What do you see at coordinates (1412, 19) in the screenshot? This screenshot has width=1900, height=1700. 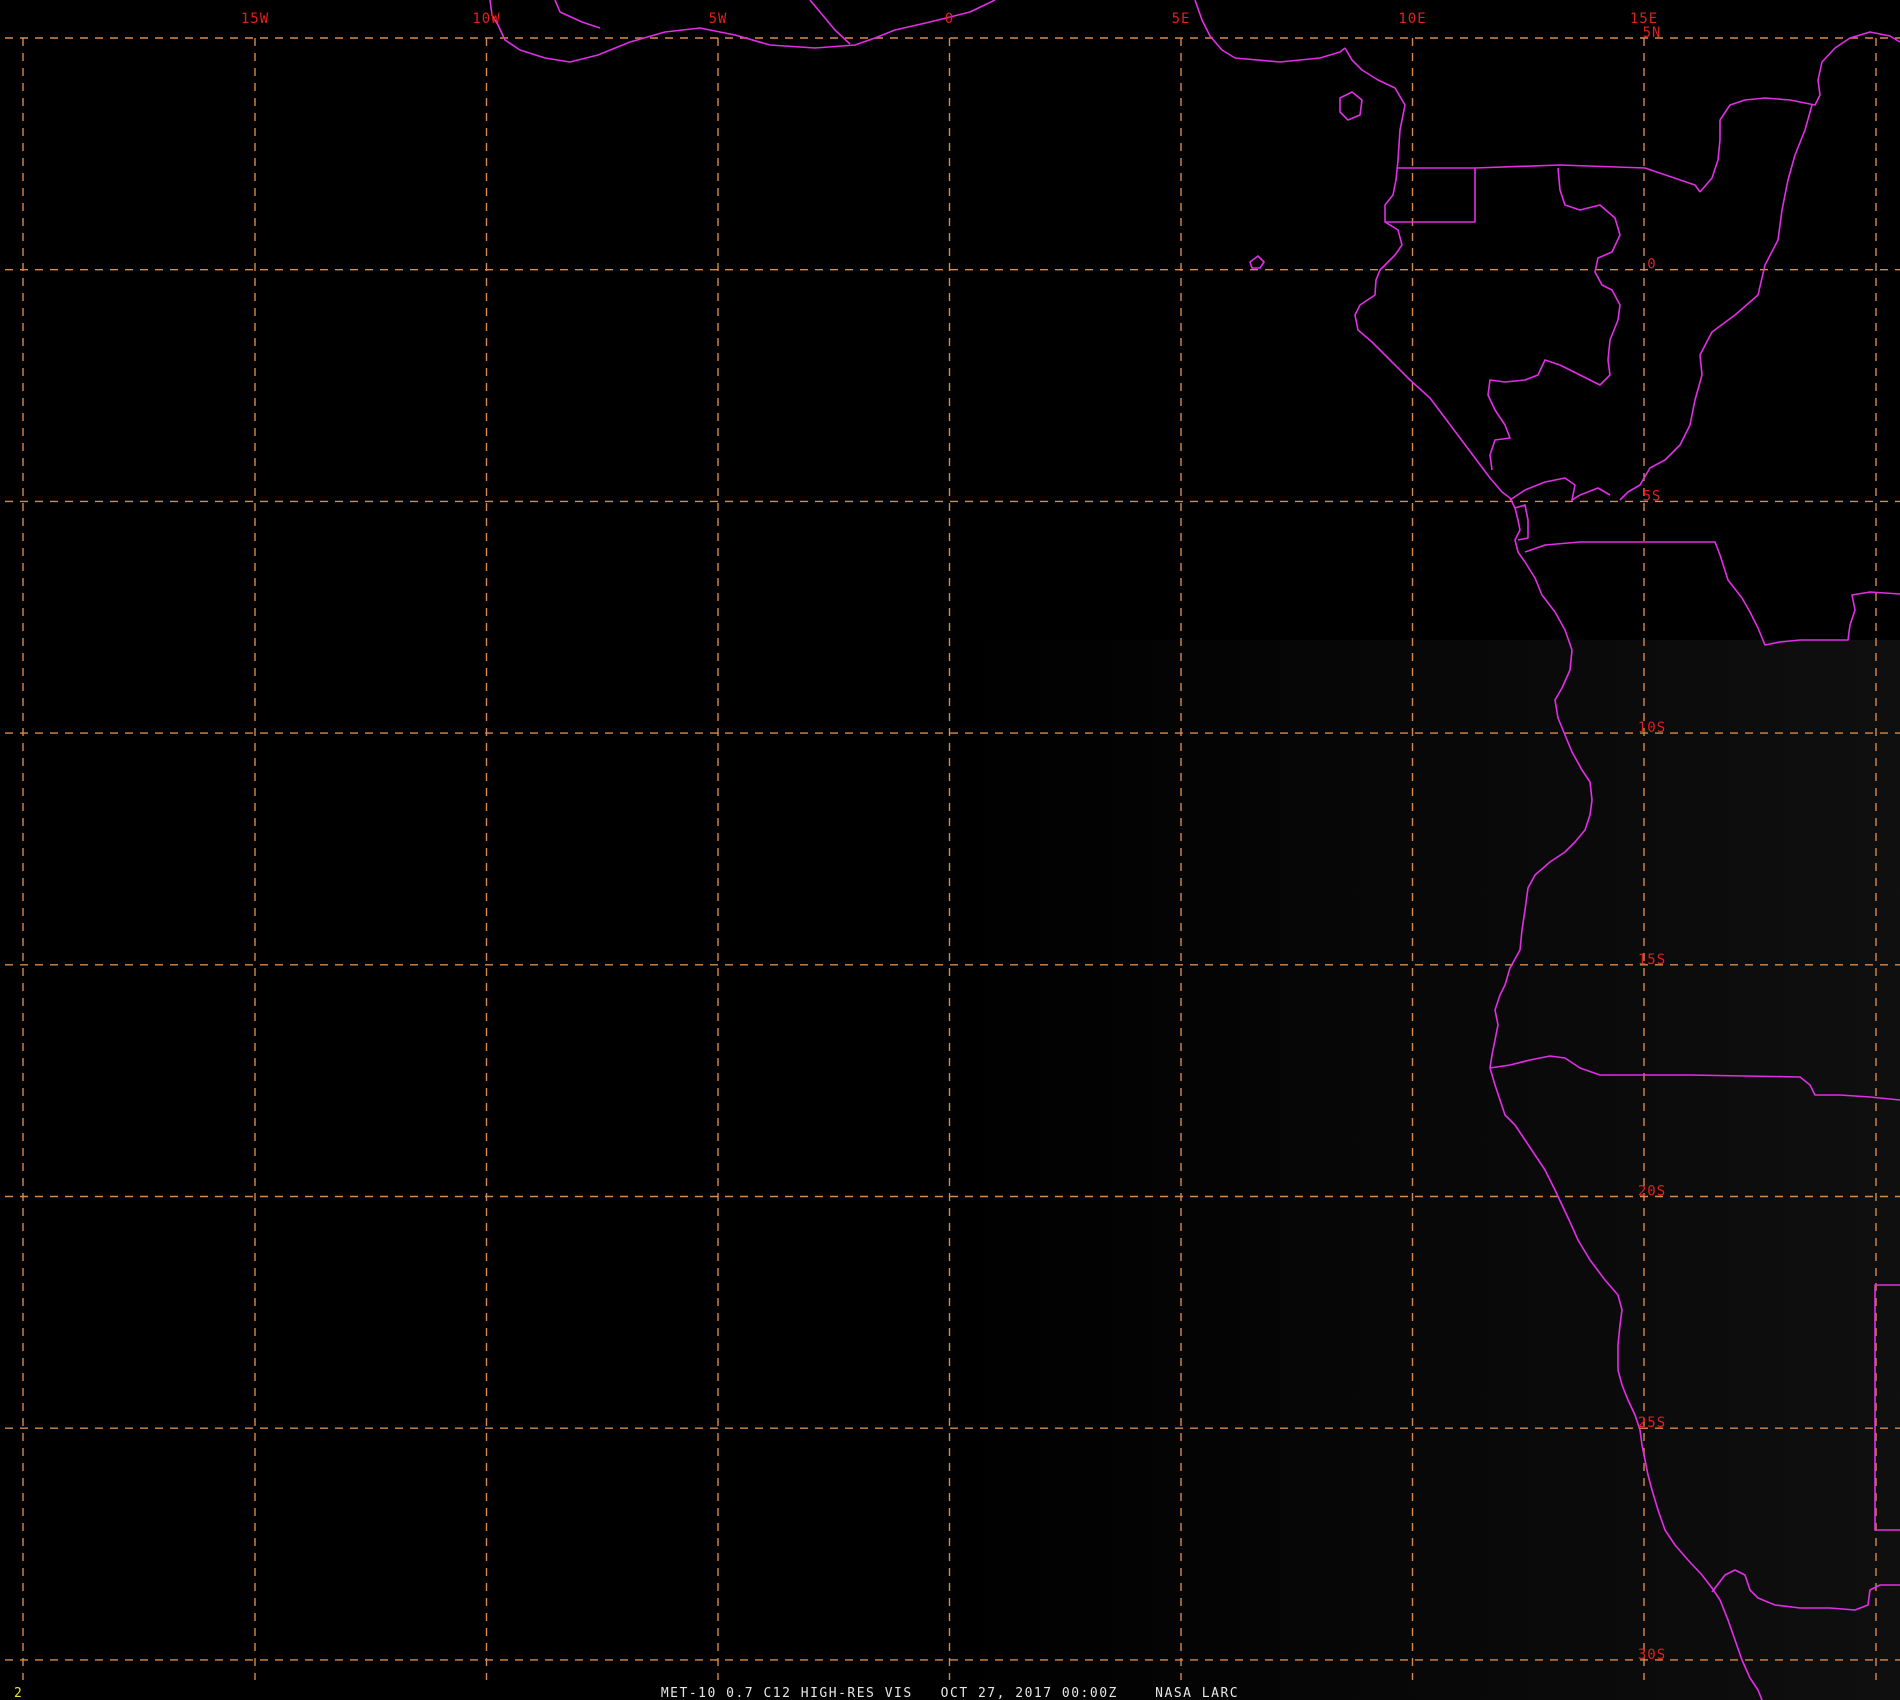 I see `longitude-label-10e: 10E` at bounding box center [1412, 19].